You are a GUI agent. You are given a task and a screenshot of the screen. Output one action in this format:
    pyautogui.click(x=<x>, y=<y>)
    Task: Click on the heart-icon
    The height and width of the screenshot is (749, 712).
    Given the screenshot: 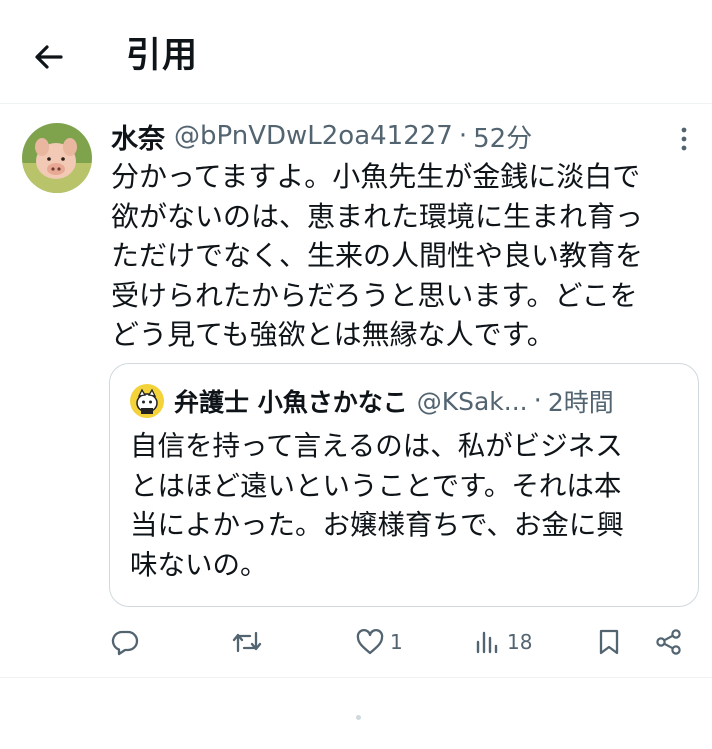 What is the action you would take?
    pyautogui.click(x=370, y=642)
    